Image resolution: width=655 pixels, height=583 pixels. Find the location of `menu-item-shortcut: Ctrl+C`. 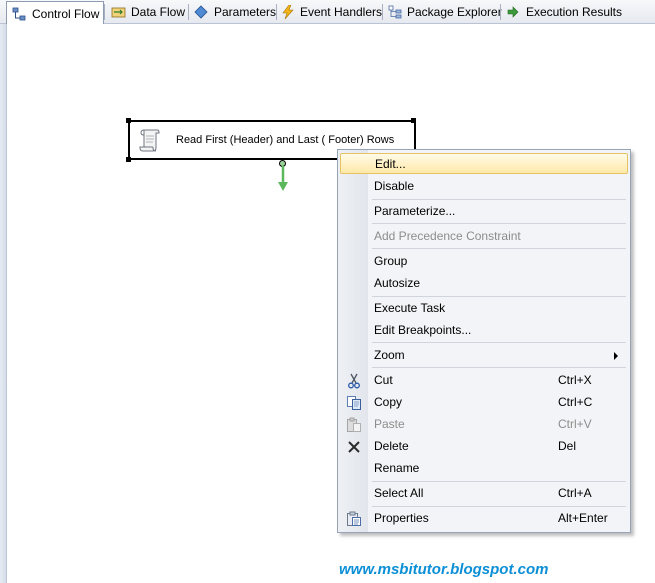

menu-item-shortcut: Ctrl+C is located at coordinates (575, 402).